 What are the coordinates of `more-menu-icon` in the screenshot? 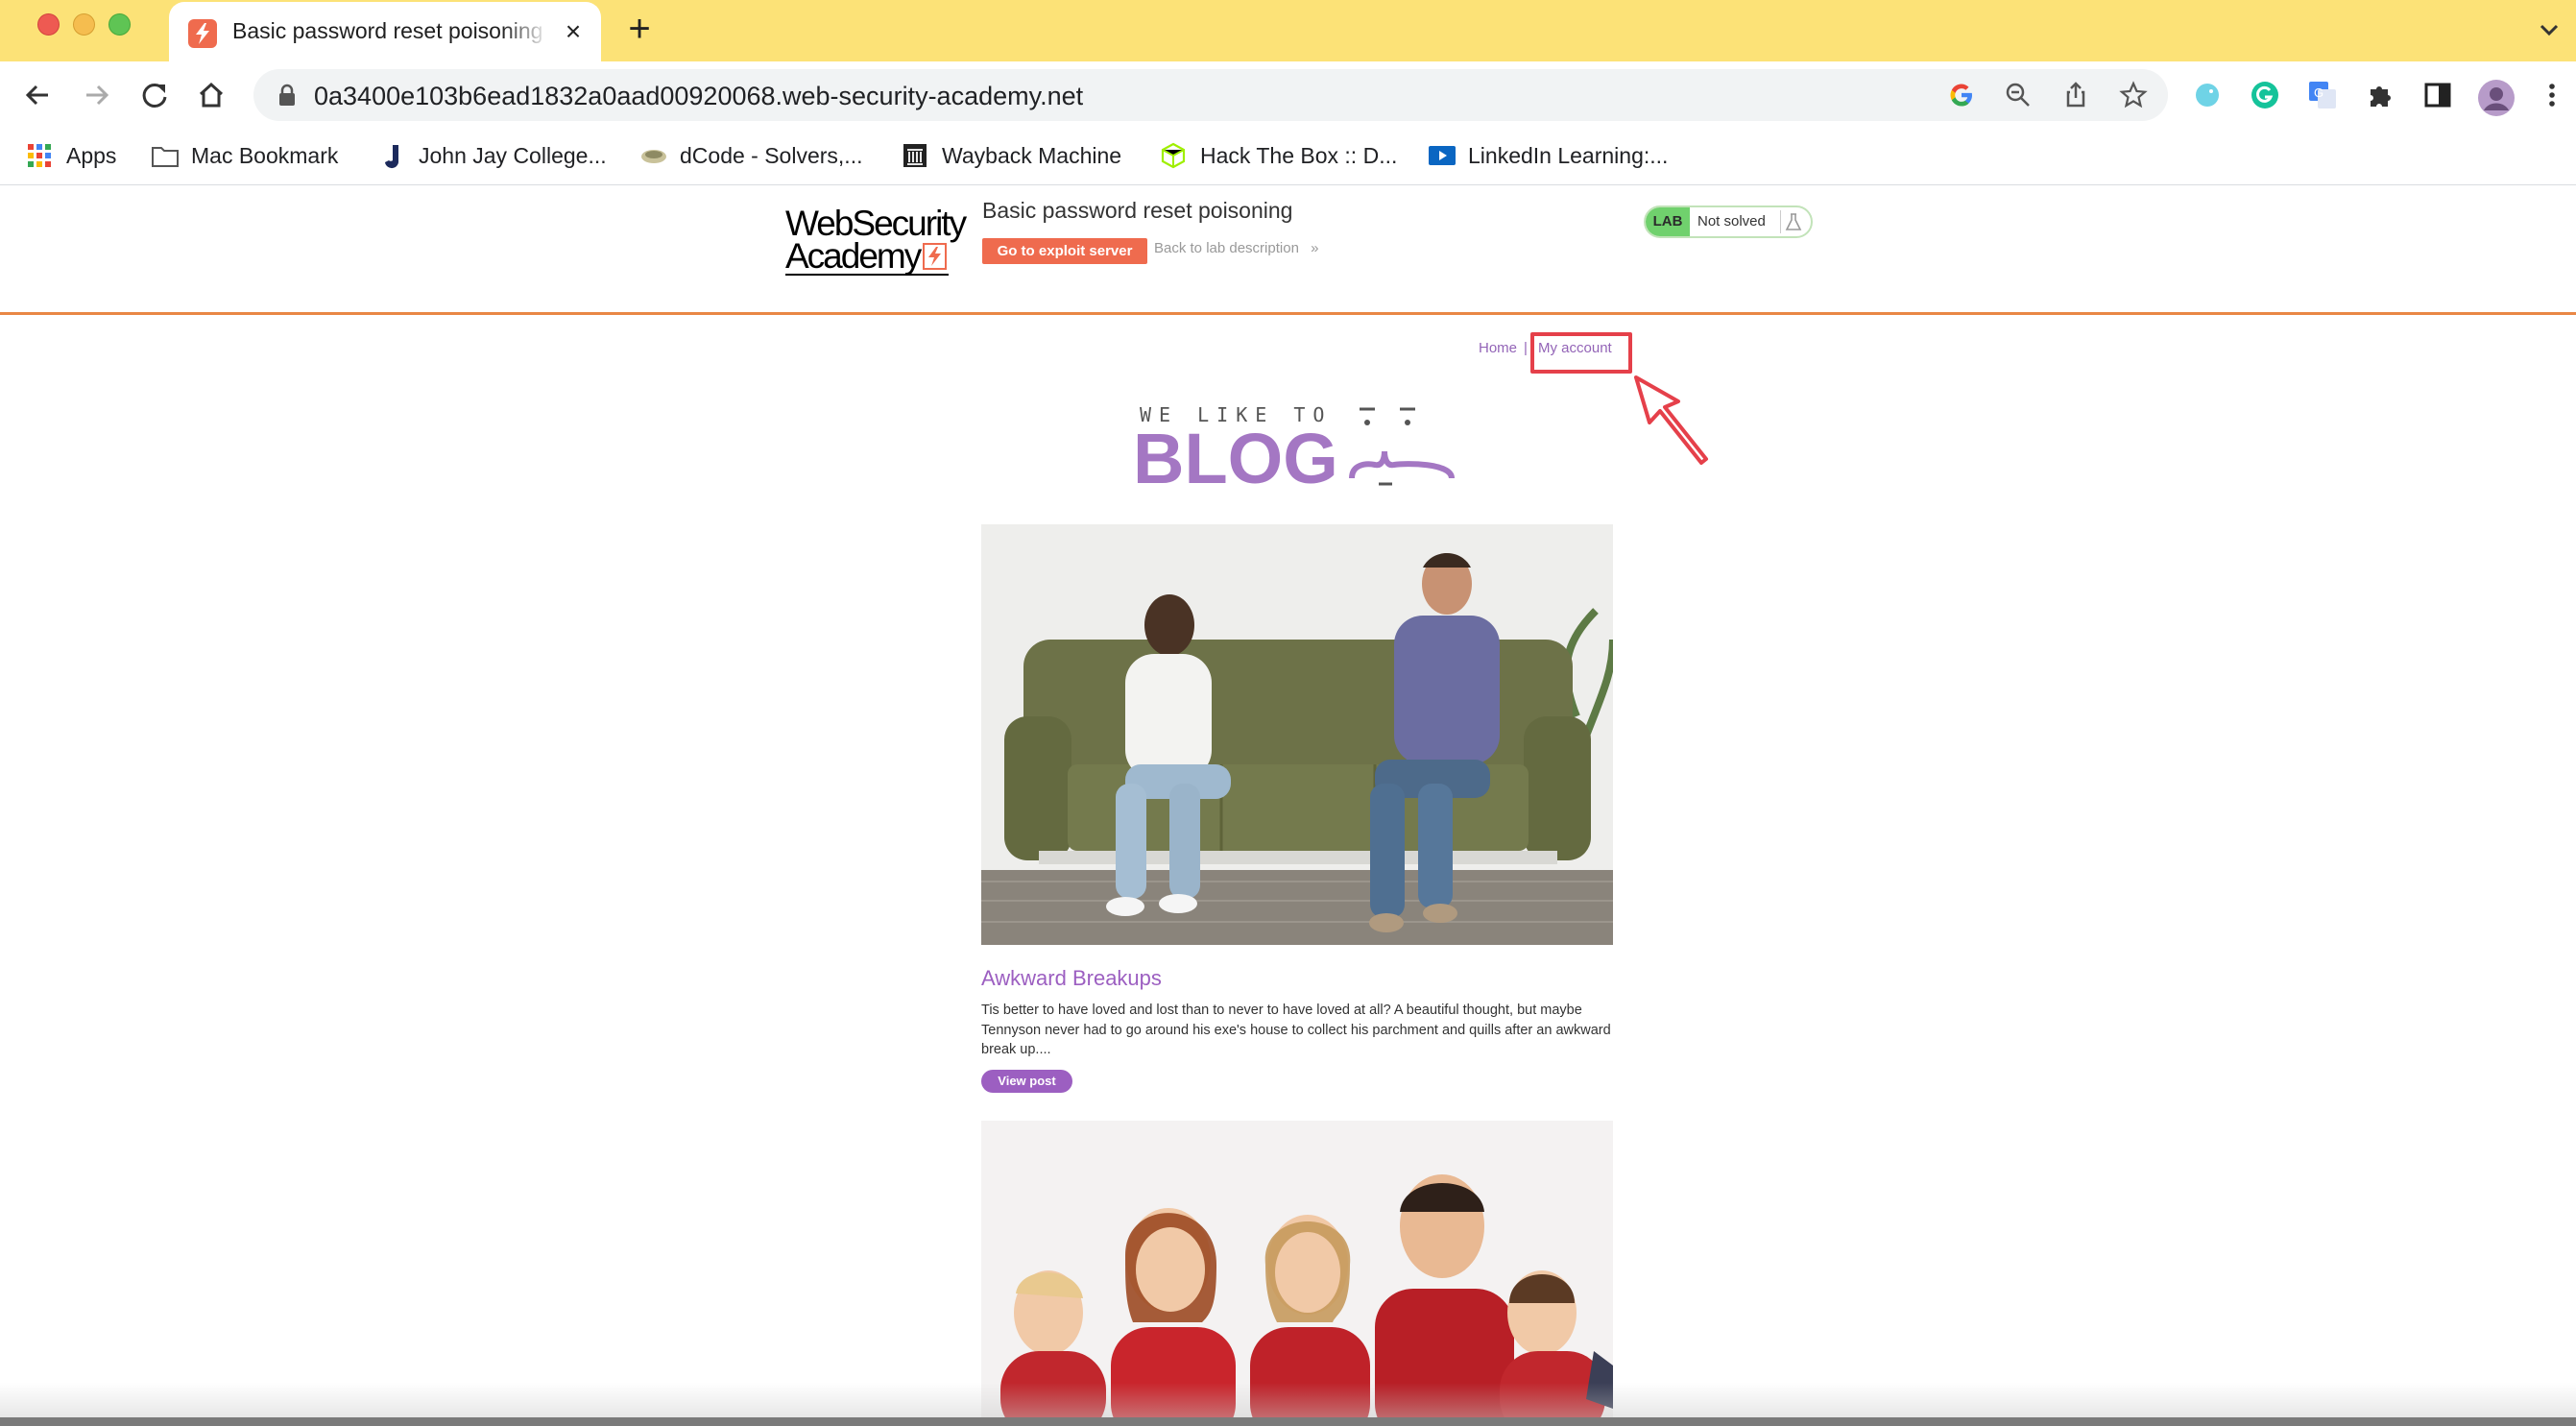 It's located at (2558, 95).